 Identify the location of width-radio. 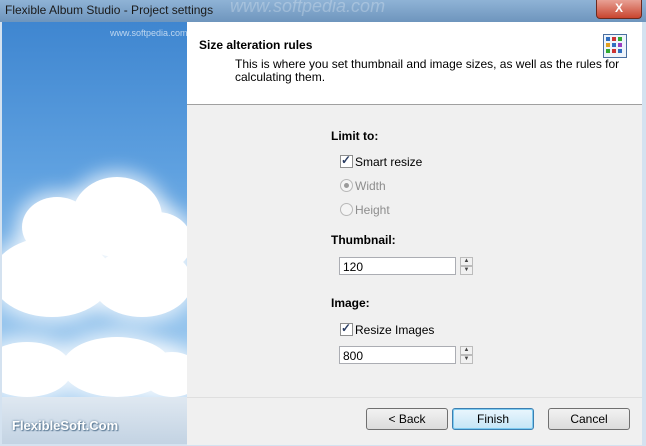
(346, 185).